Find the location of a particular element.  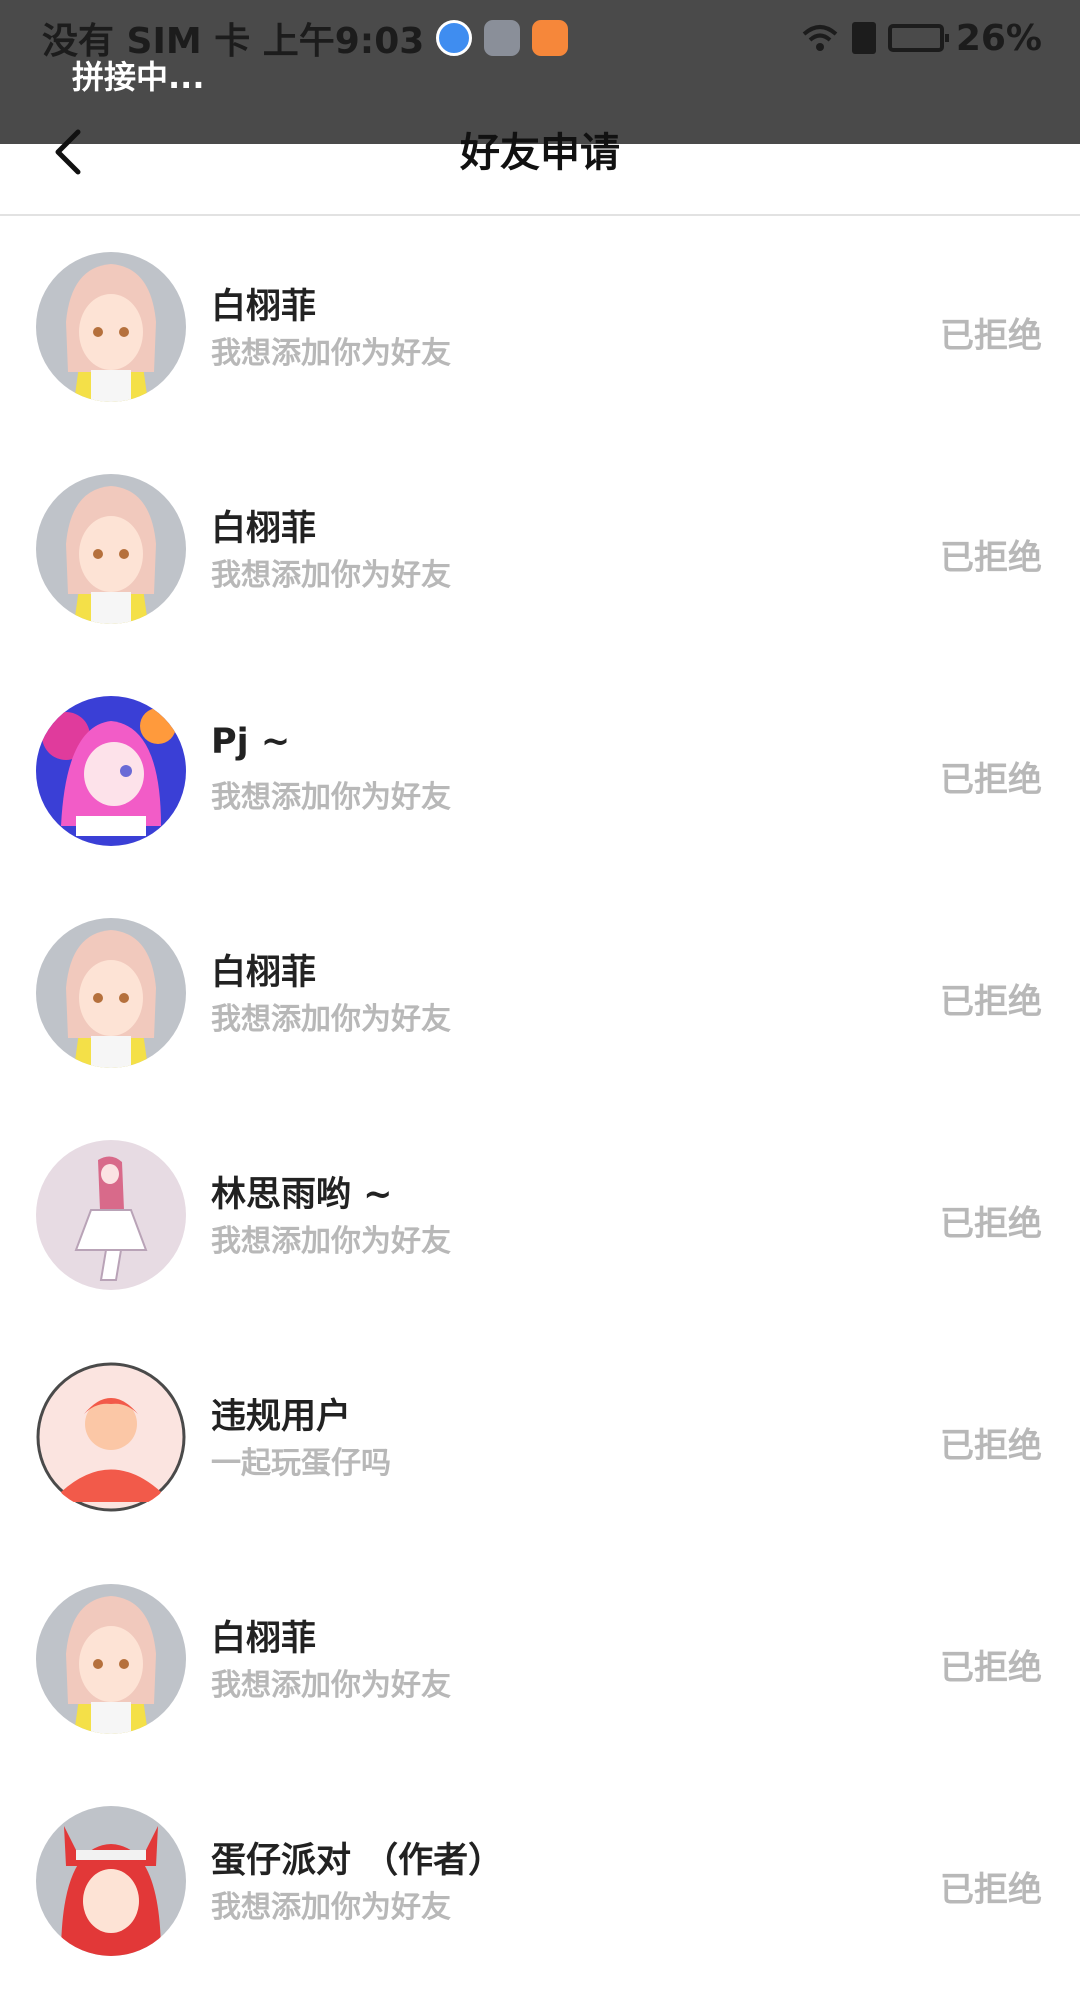

trash-app-icon is located at coordinates (502, 38).